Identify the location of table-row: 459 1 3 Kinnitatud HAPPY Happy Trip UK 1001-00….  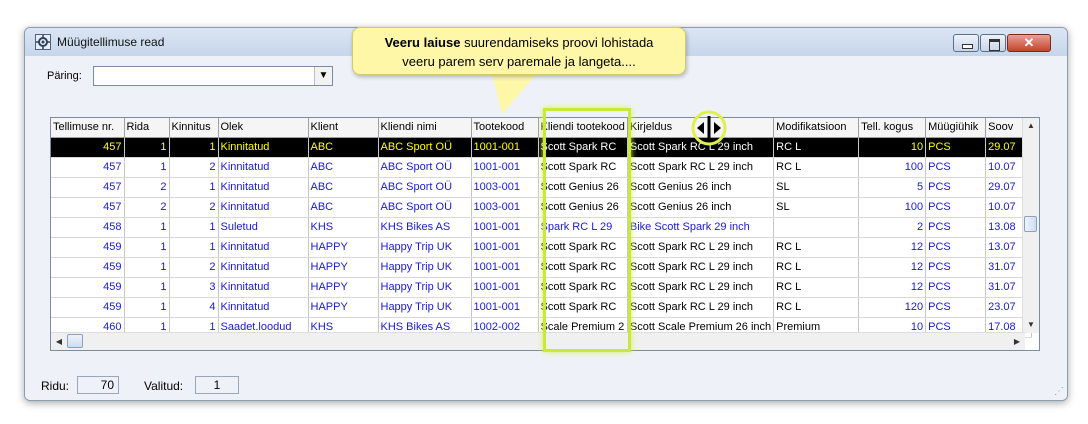
(542, 287).